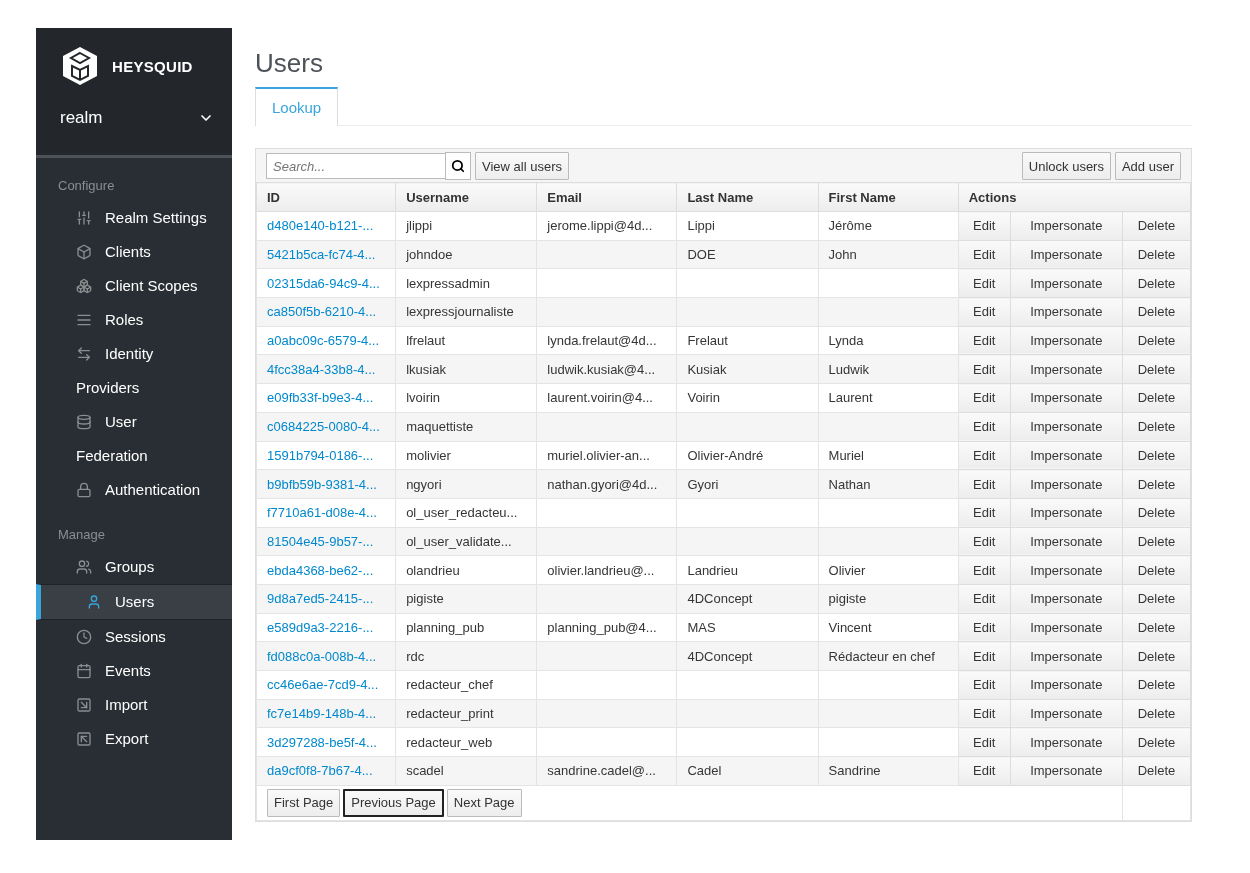 The height and width of the screenshot is (873, 1250). I want to click on table-cell: Vincent, so click(888, 627).